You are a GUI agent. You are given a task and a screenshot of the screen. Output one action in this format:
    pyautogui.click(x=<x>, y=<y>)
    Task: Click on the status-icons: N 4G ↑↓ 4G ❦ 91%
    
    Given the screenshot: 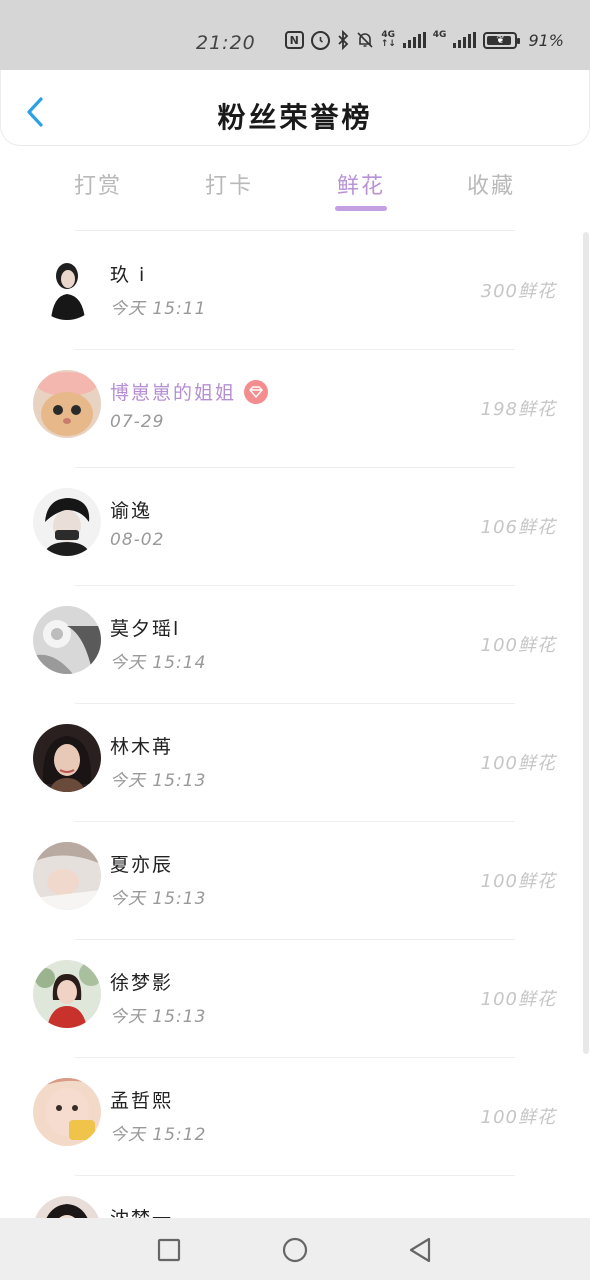 What is the action you would take?
    pyautogui.click(x=424, y=40)
    